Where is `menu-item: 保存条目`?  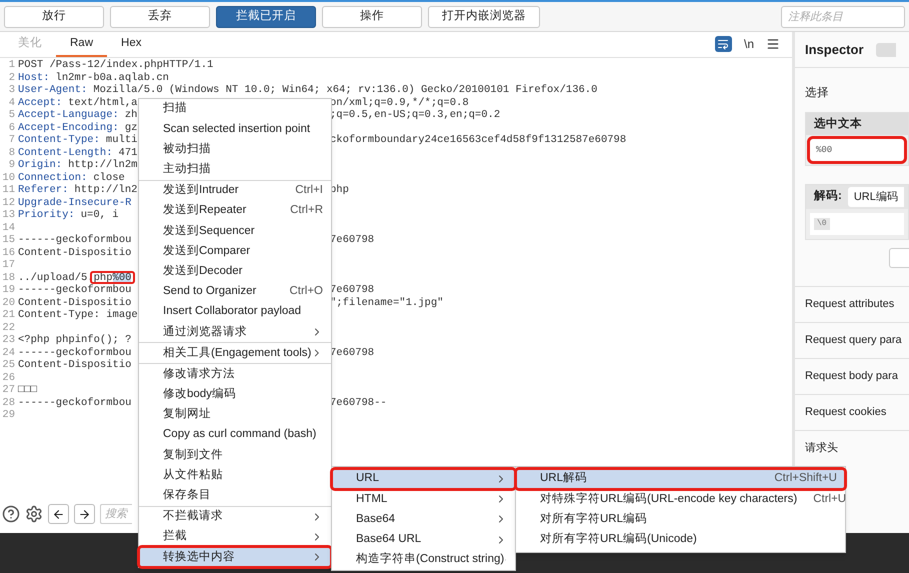
menu-item: 保存条目 is located at coordinates (235, 496).